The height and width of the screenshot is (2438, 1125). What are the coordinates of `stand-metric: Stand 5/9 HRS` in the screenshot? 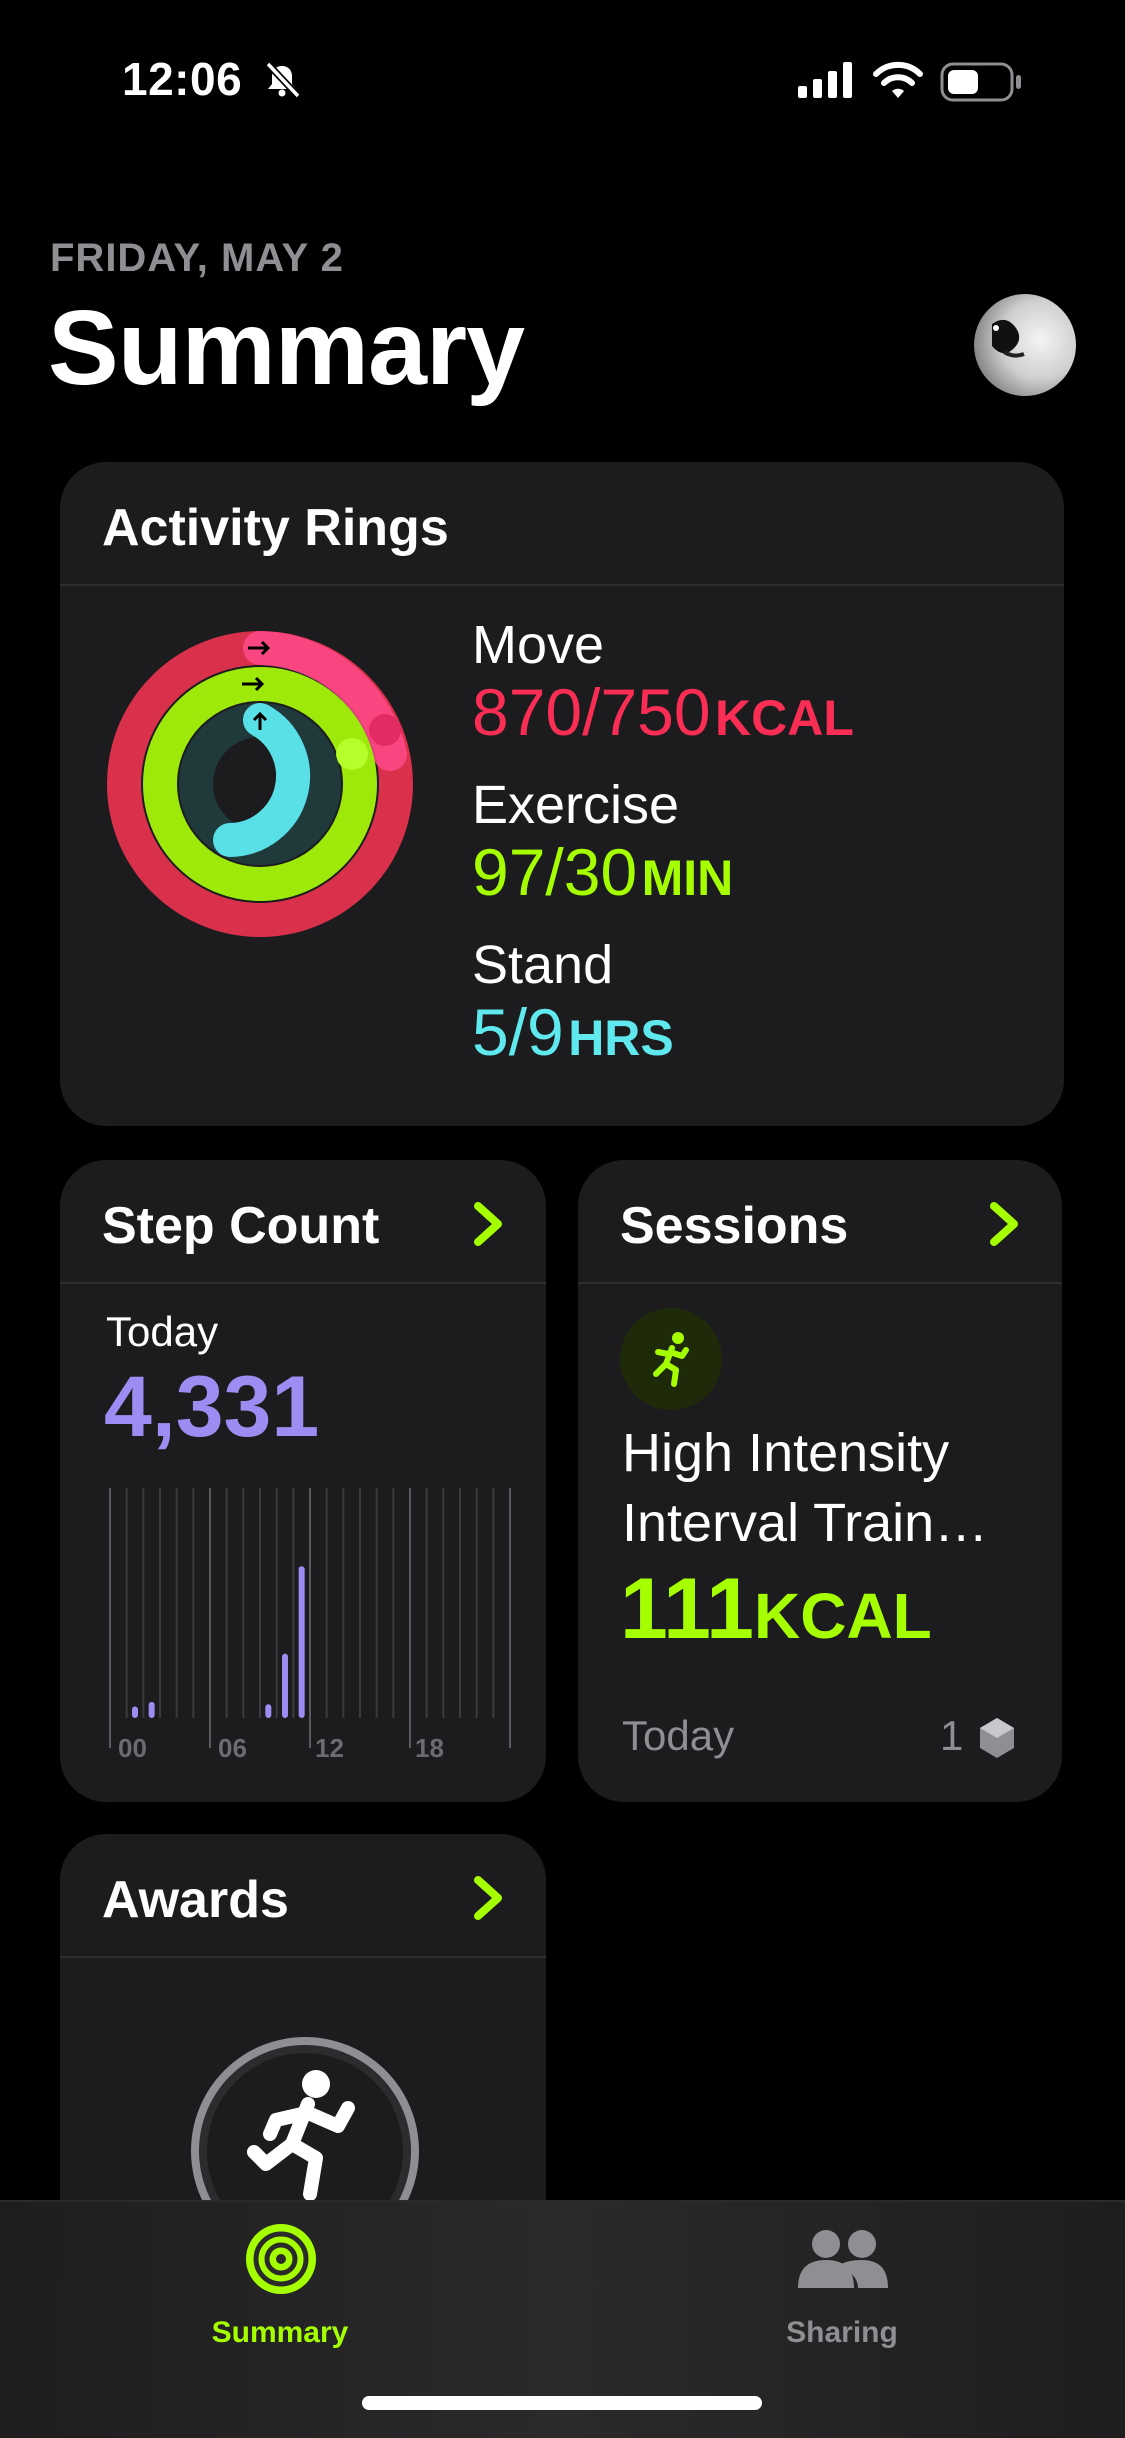 It's located at (752, 1002).